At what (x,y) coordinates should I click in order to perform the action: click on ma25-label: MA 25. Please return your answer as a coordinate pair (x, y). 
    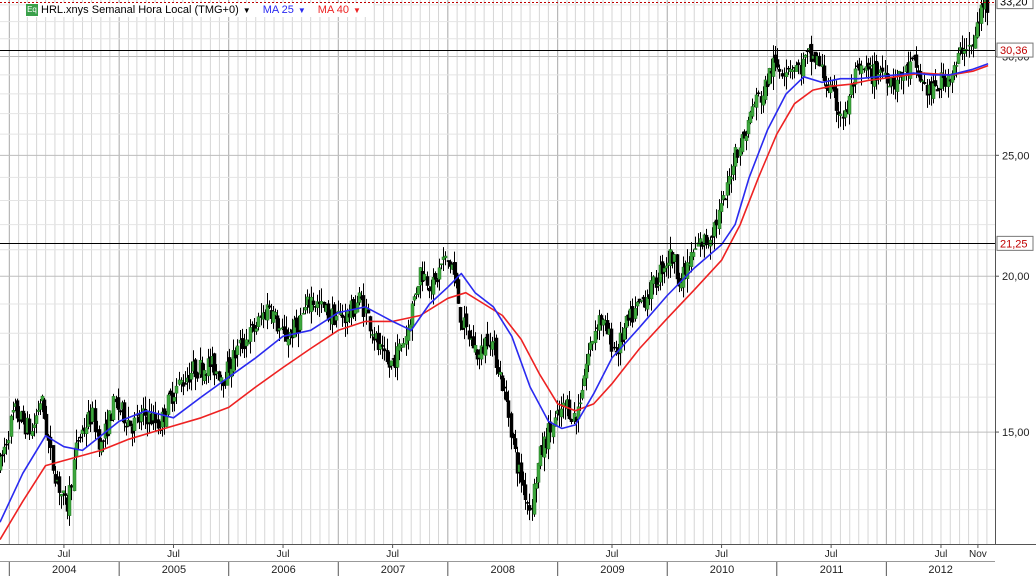
    Looking at the image, I should click on (278, 10).